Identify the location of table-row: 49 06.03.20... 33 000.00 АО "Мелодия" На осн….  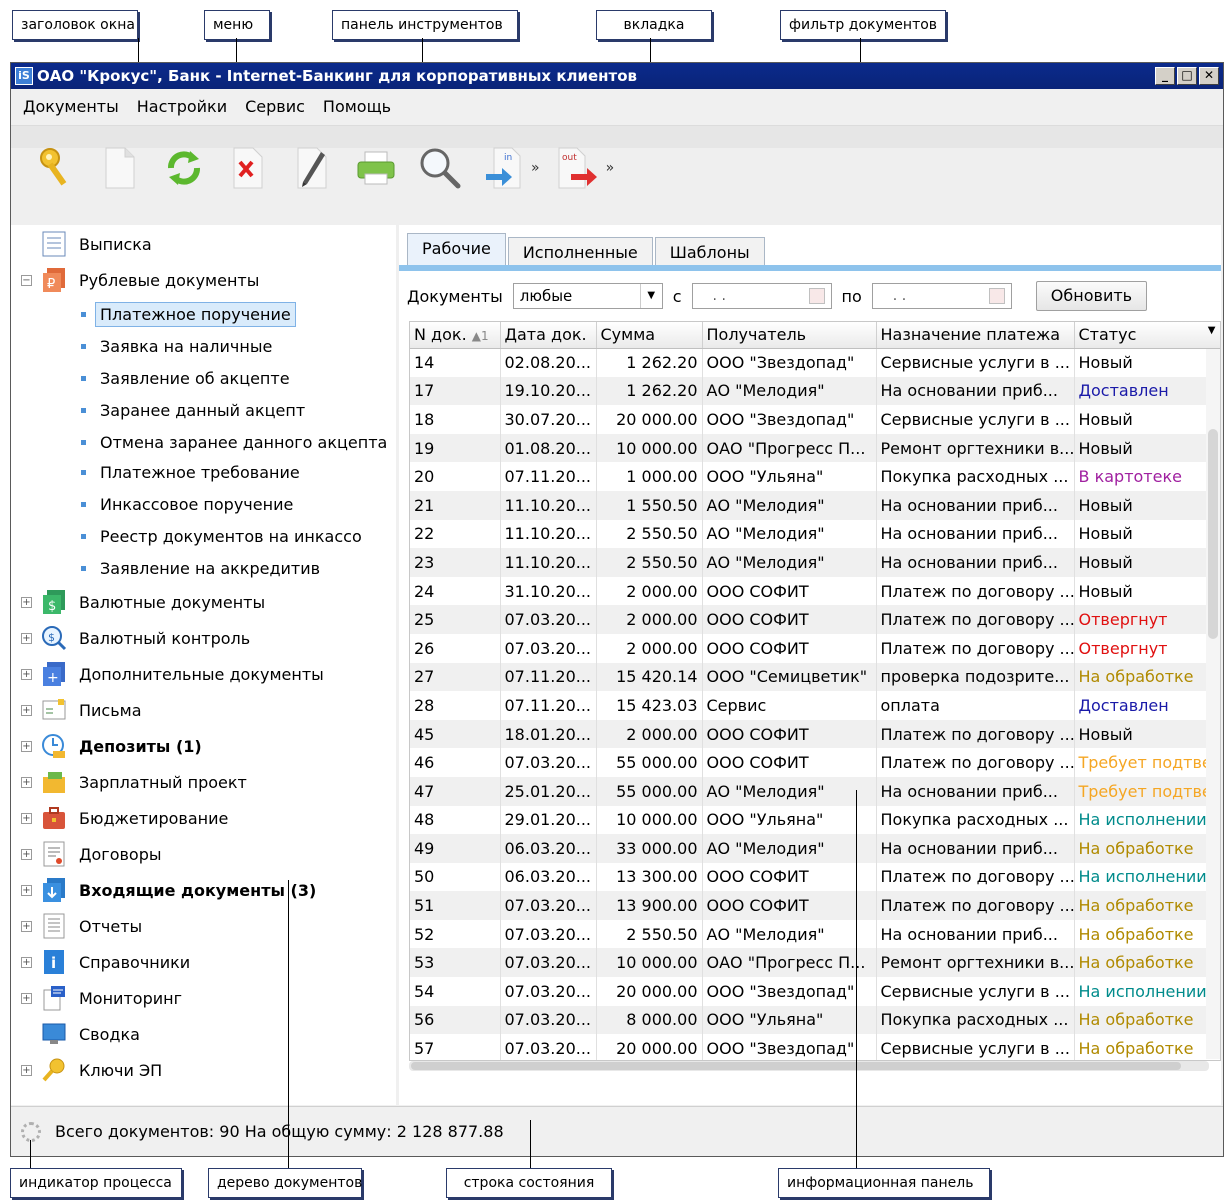
(815, 848).